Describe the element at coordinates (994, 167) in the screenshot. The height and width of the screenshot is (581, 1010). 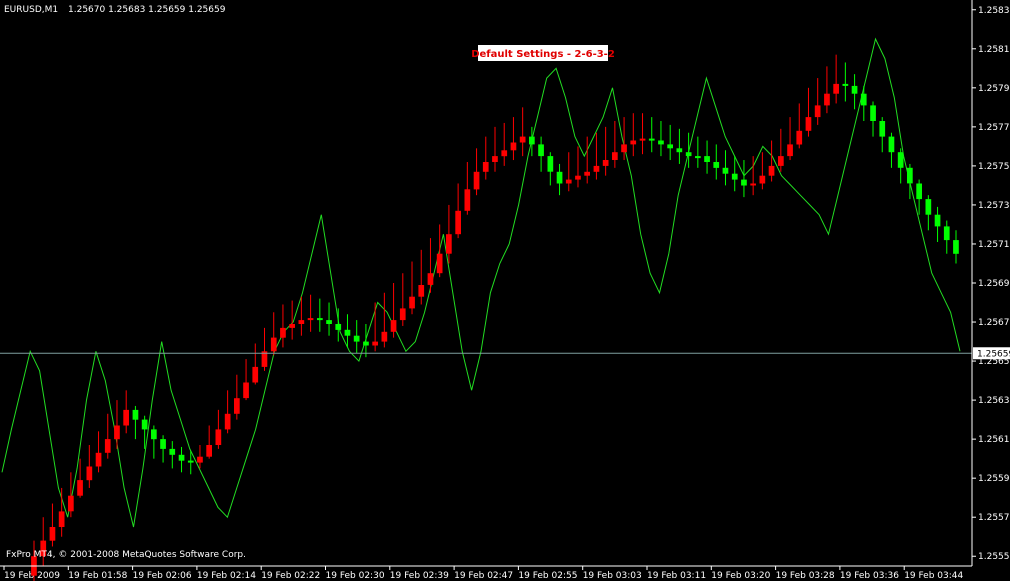
I see `y-tick-label: 1.25755` at that location.